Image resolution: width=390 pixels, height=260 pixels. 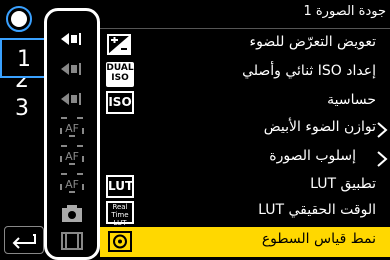 I want to click on icon-column: AF AF AF, so click(x=72, y=134).